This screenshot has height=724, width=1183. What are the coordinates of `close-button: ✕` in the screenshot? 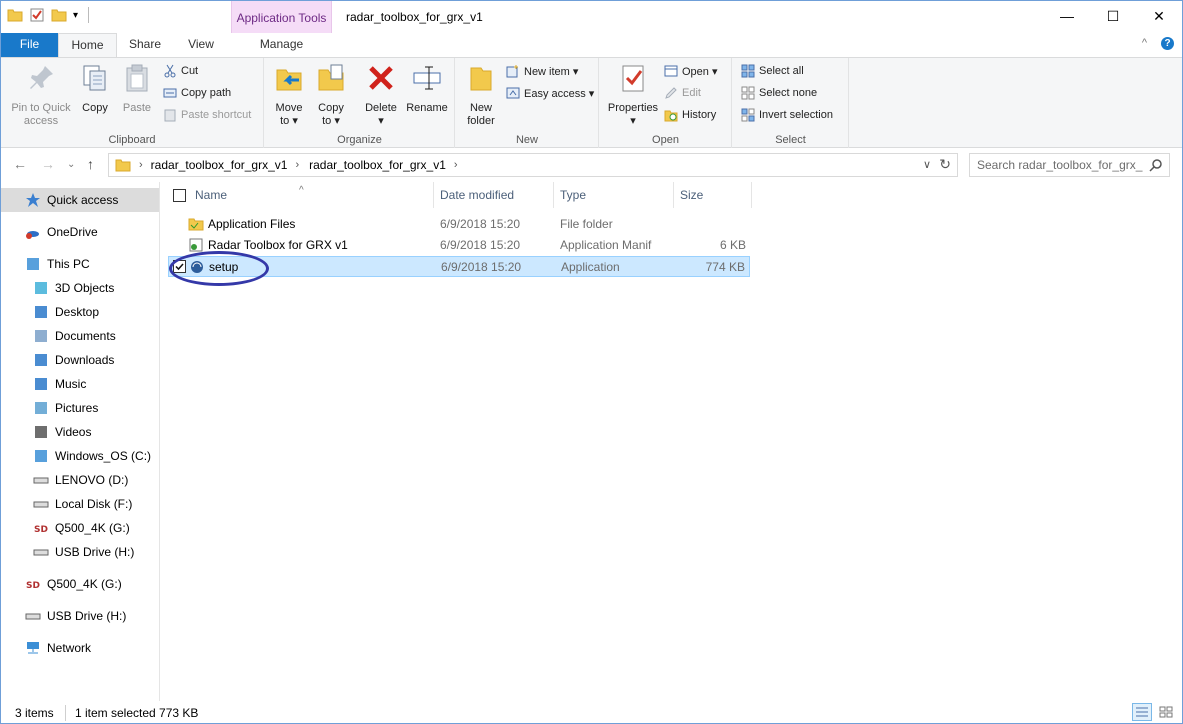 It's located at (1159, 16).